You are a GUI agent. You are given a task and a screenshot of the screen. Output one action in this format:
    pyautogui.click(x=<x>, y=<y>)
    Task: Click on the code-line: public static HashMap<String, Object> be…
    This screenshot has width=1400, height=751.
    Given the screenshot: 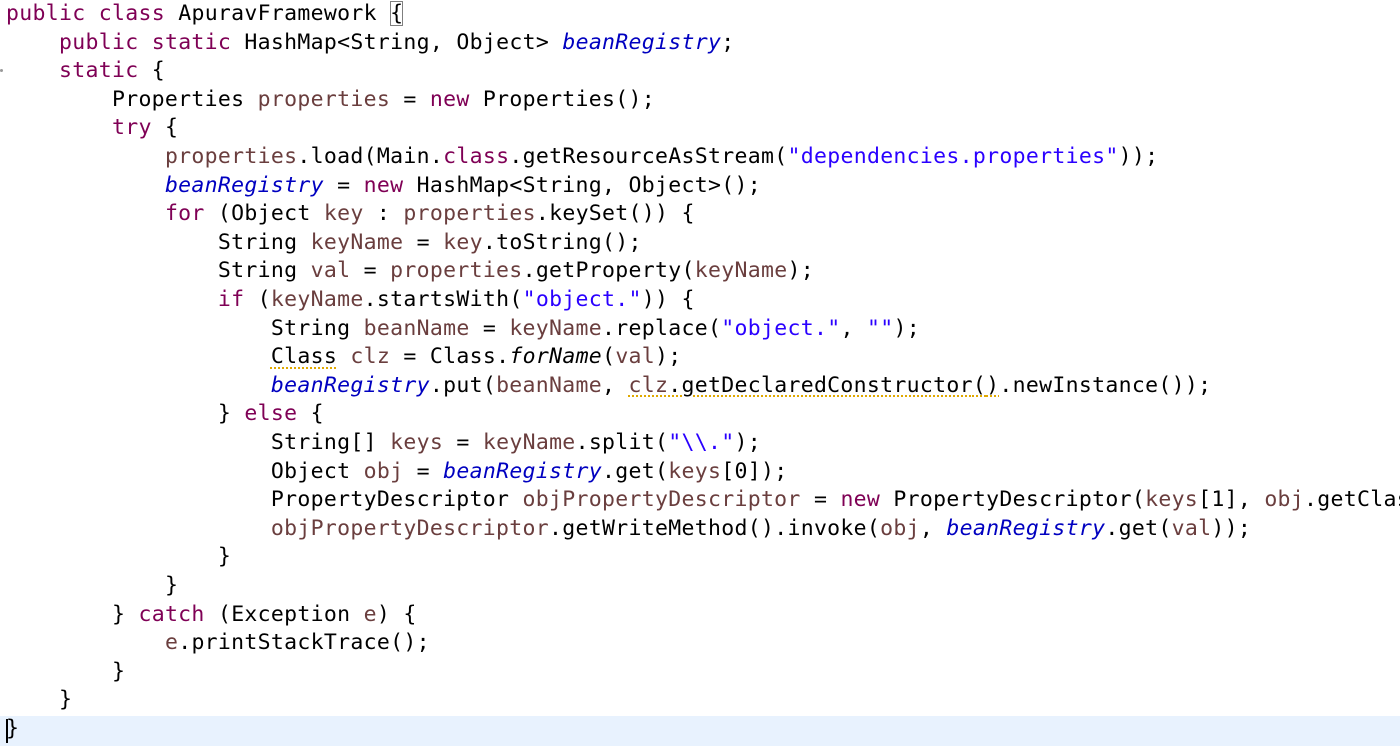 What is the action you would take?
    pyautogui.click(x=370, y=43)
    